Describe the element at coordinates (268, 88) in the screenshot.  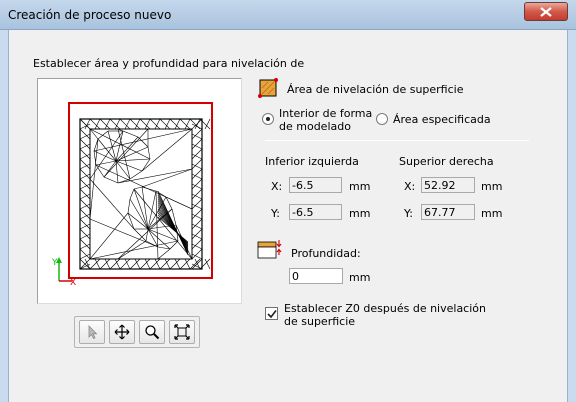
I see `surface-area-icon` at that location.